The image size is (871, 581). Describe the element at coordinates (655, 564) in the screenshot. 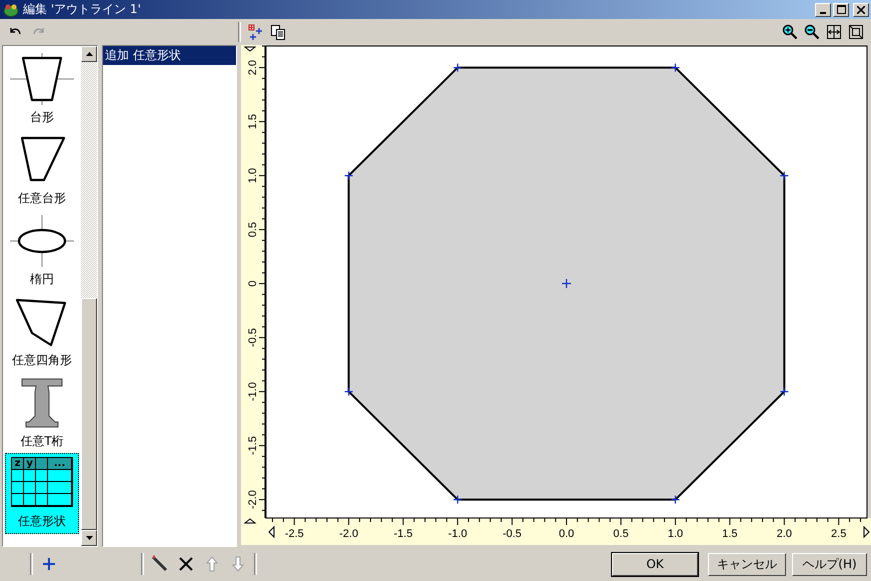

I see `dialog-button: OK` at that location.